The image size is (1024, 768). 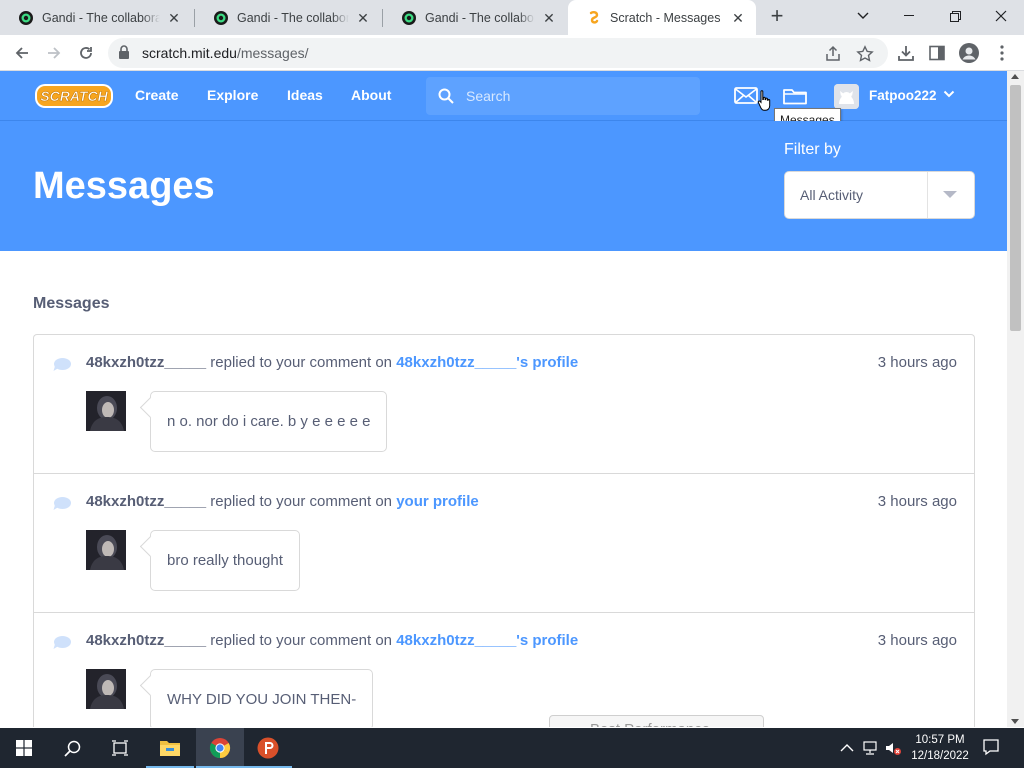 What do you see at coordinates (833, 54) in the screenshot?
I see `share-icon` at bounding box center [833, 54].